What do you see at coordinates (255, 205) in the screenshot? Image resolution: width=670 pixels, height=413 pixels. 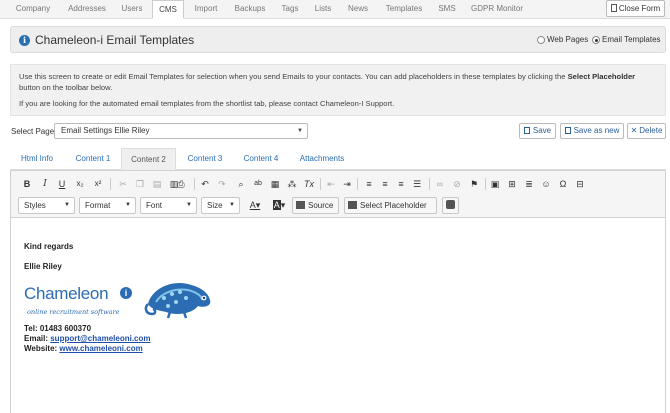 I see `text-color-icon: A▾` at bounding box center [255, 205].